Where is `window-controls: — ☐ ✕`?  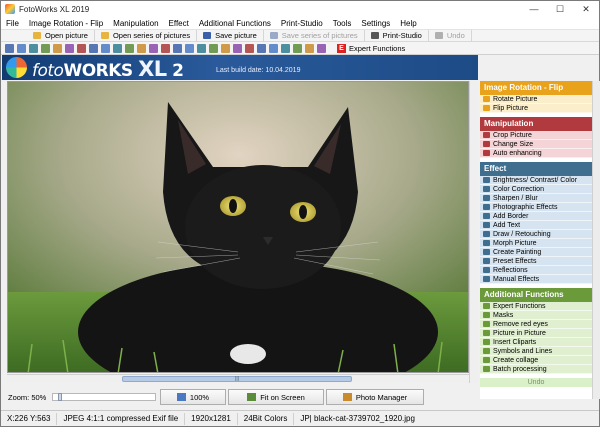
window-controls: — ☐ ✕ is located at coordinates (560, 9).